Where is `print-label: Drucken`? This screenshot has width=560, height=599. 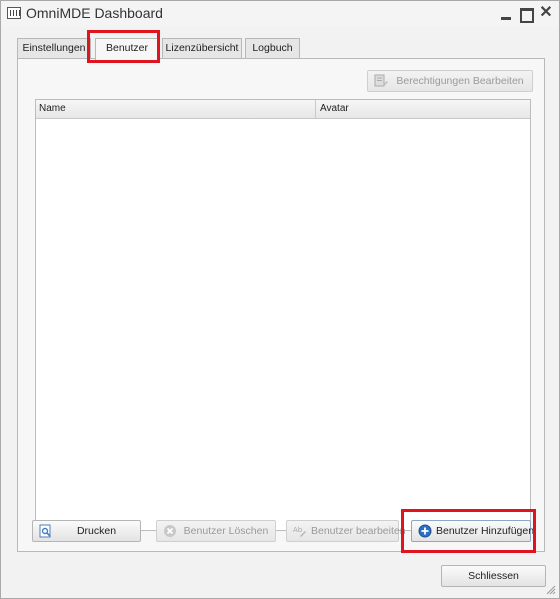 print-label: Drucken is located at coordinates (96, 531).